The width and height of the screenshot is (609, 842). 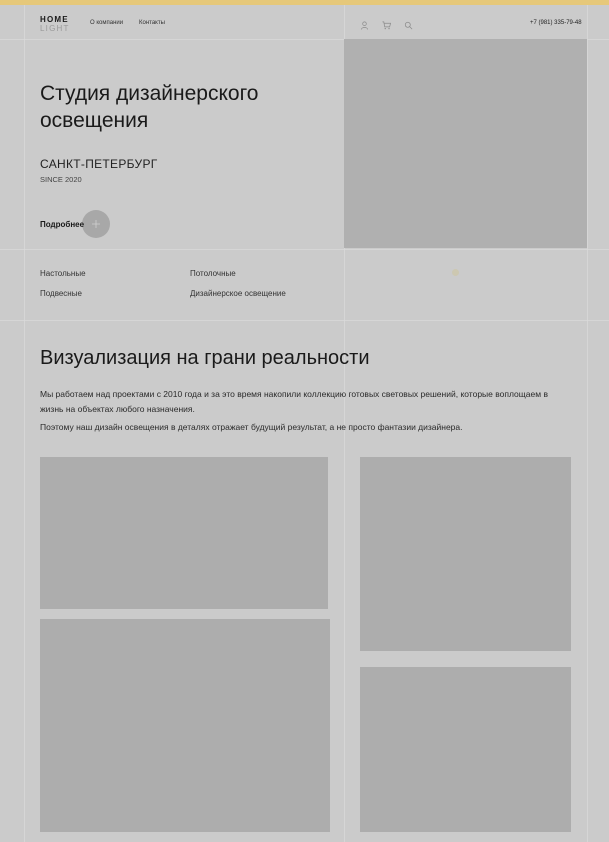 I want to click on hero-title: Студия дизайнерского освещения, so click(x=149, y=107).